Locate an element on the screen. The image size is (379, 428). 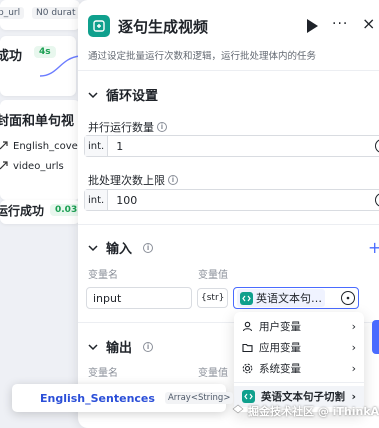
type-selector: {str} is located at coordinates (213, 298).